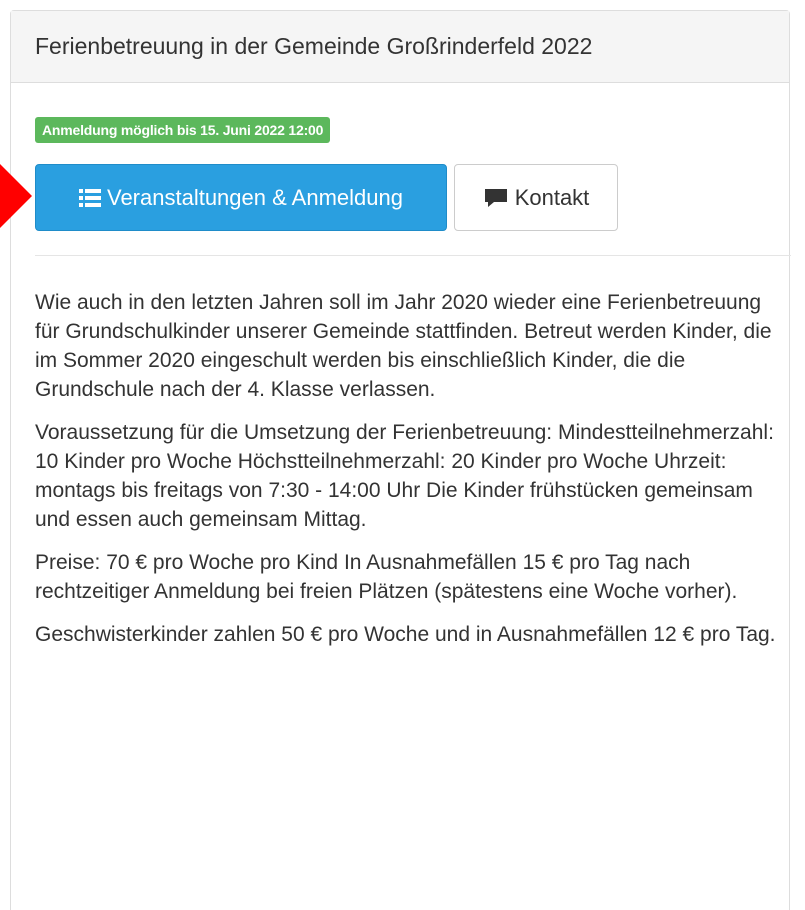 The image size is (805, 910). What do you see at coordinates (254, 197) in the screenshot?
I see `events-registration-label: Veranstaltungen & Anmeldung` at bounding box center [254, 197].